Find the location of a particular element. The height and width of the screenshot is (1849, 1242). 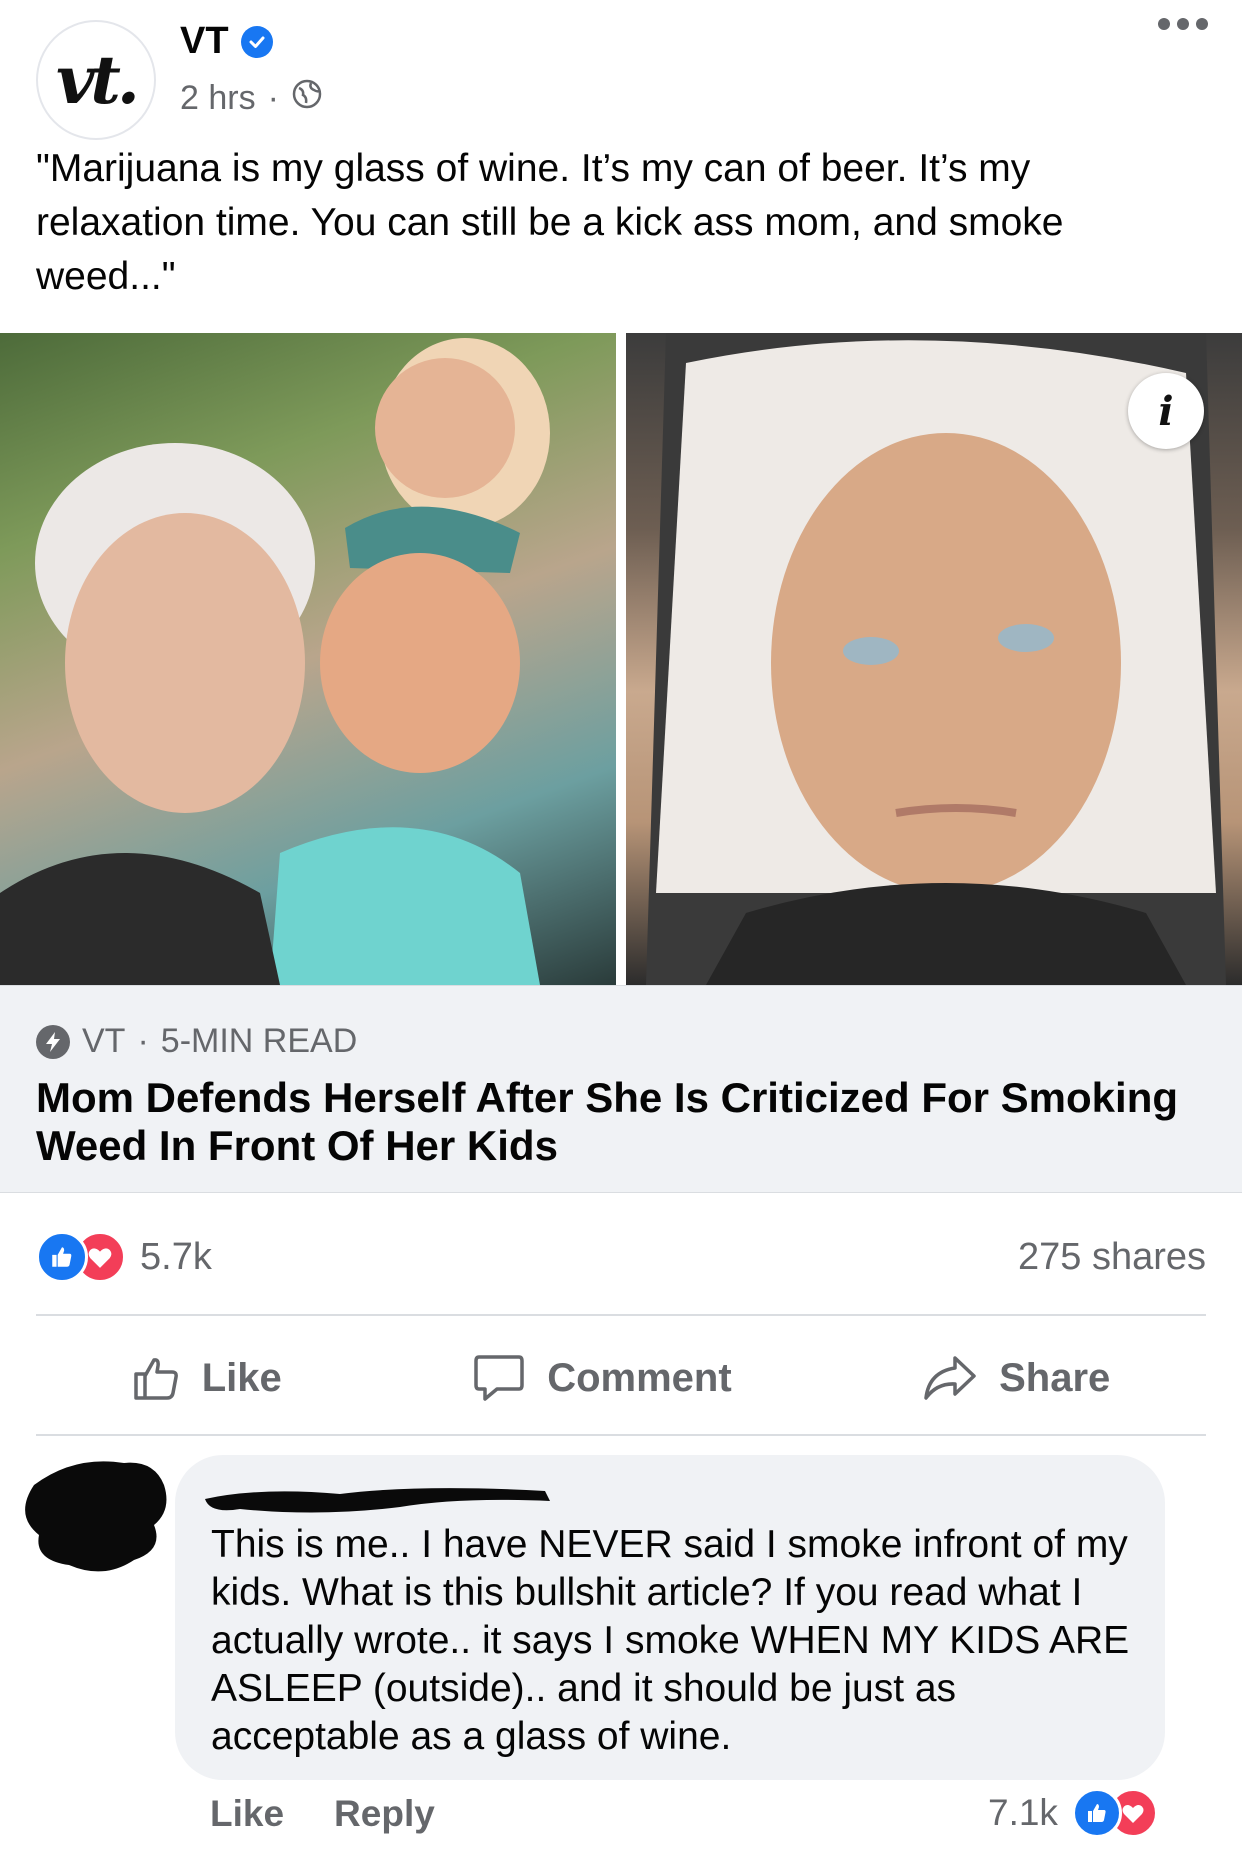

page-logo: vt. is located at coordinates (98, 80).